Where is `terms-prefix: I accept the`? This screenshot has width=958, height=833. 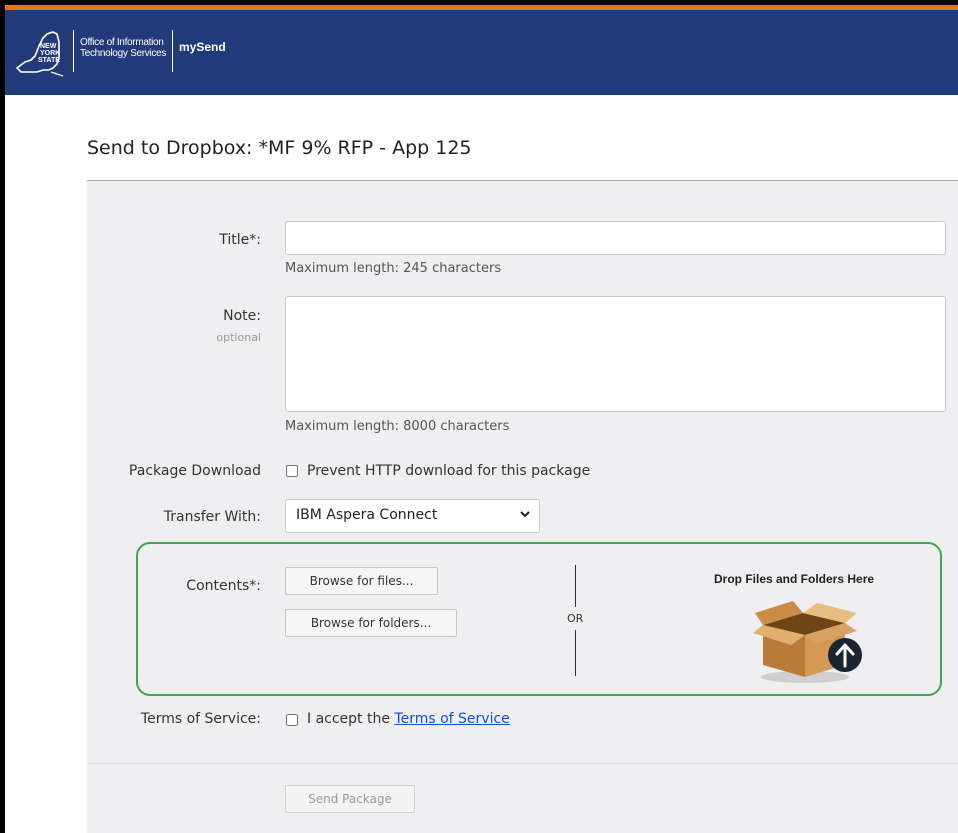 terms-prefix: I accept the is located at coordinates (348, 719).